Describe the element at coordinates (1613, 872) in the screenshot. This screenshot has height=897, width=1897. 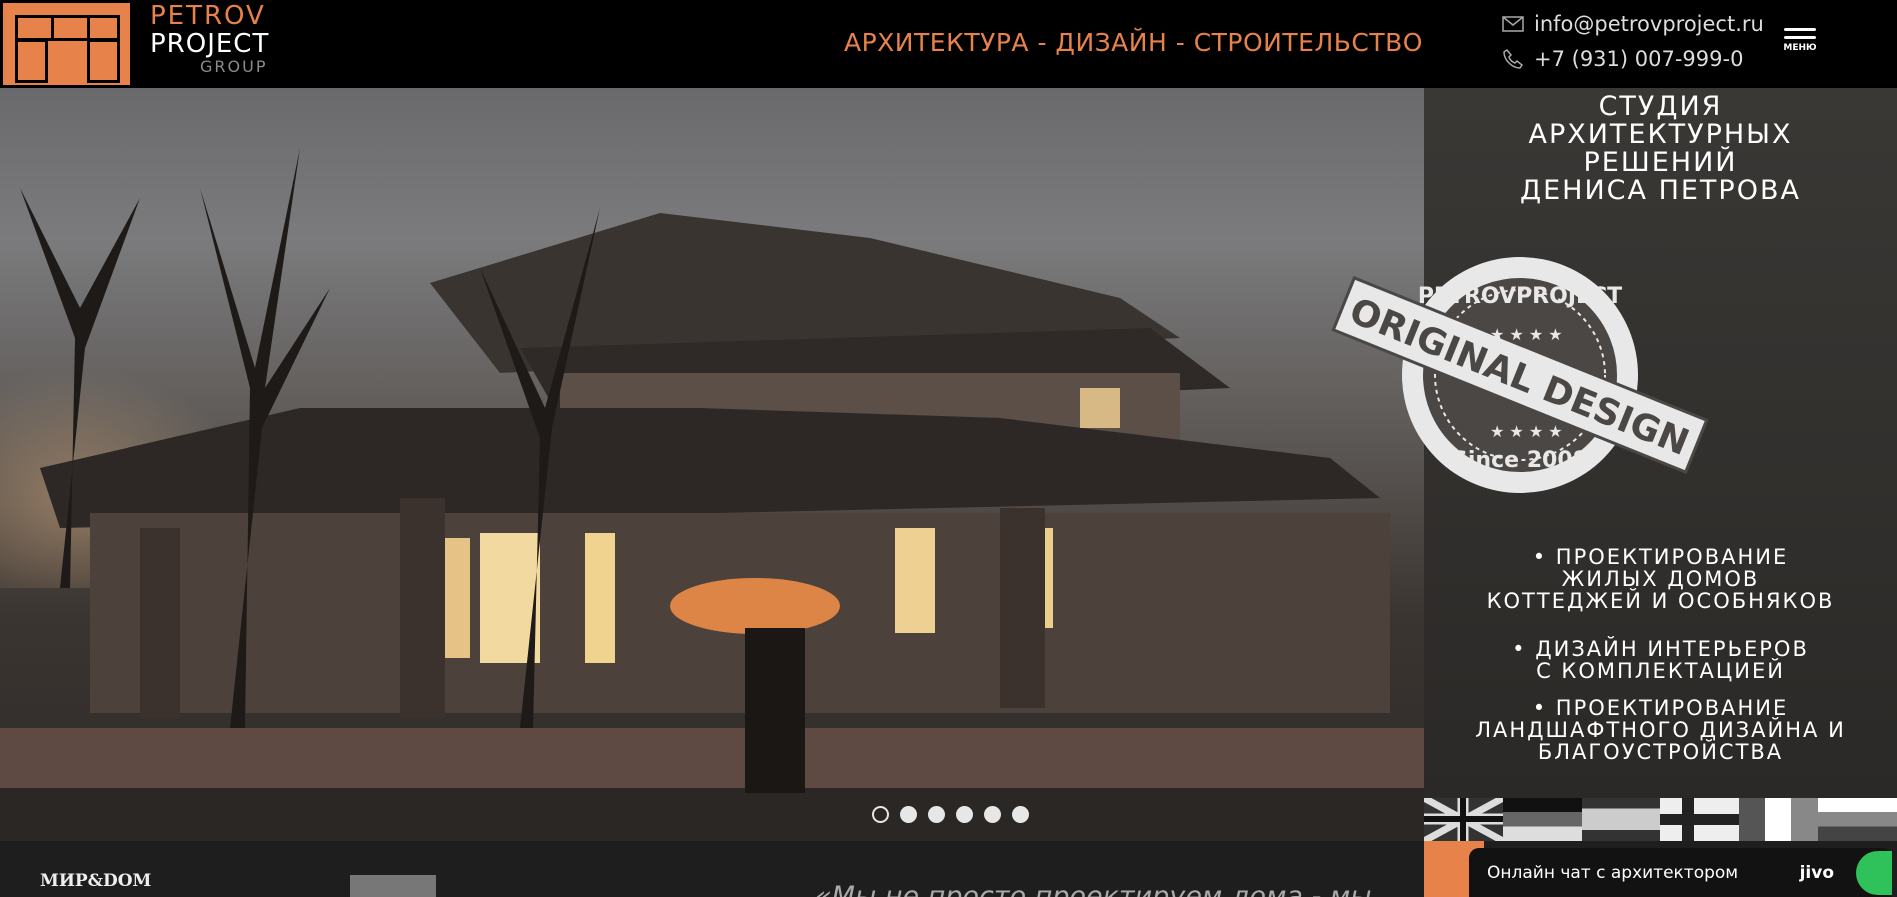
I see `chat-label: Онлайн чат с архитектором` at that location.